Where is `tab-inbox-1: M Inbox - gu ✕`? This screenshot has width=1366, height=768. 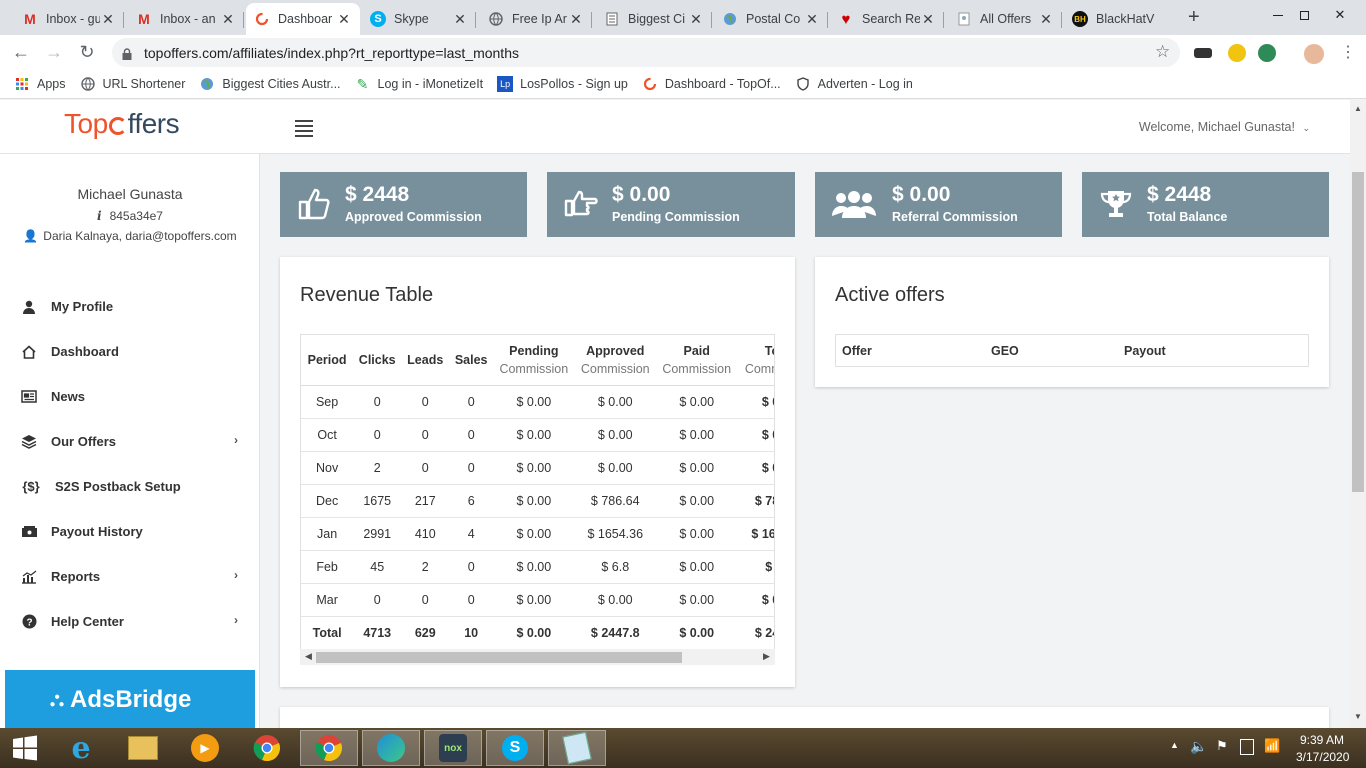 tab-inbox-1: M Inbox - gu ✕ is located at coordinates (69, 19).